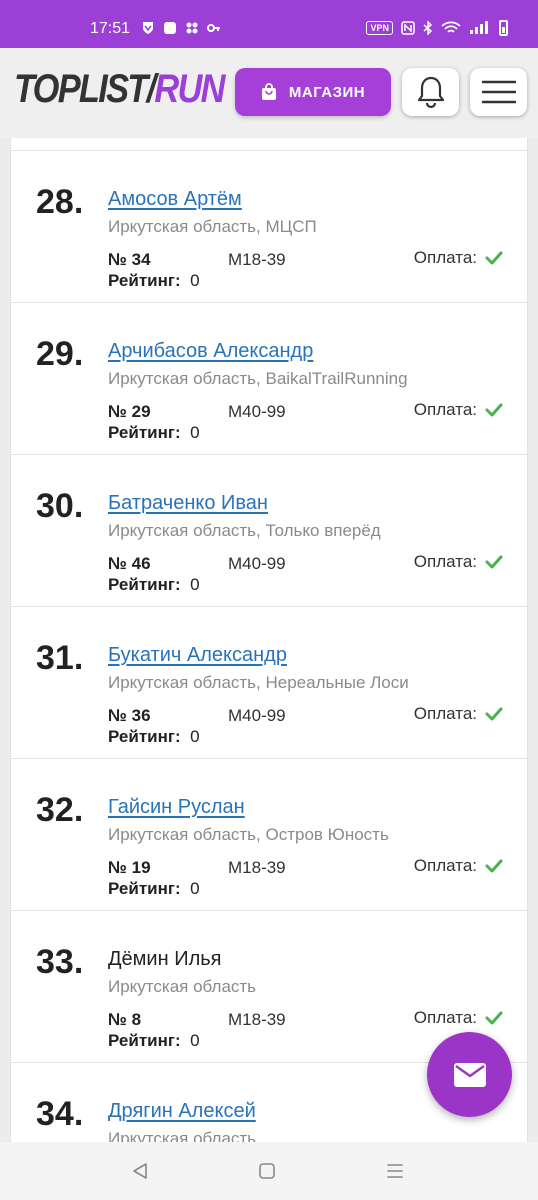 The image size is (538, 1200). I want to click on recent-apps-icon, so click(395, 1171).